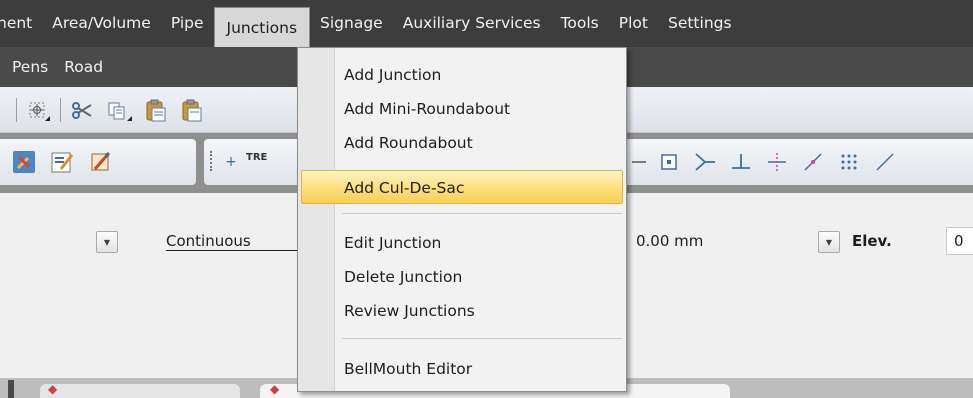  What do you see at coordinates (669, 162) in the screenshot?
I see `snap-center-icon` at bounding box center [669, 162].